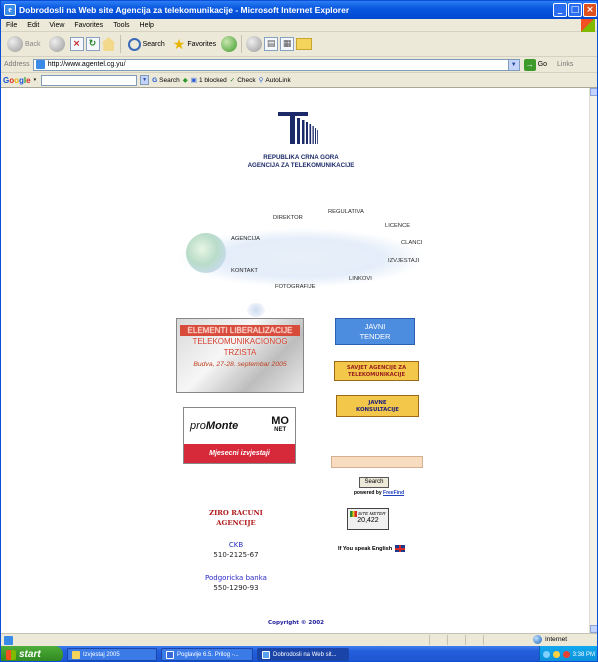 The width and height of the screenshot is (598, 662). Describe the element at coordinates (108, 44) in the screenshot. I see `home-icon` at that location.